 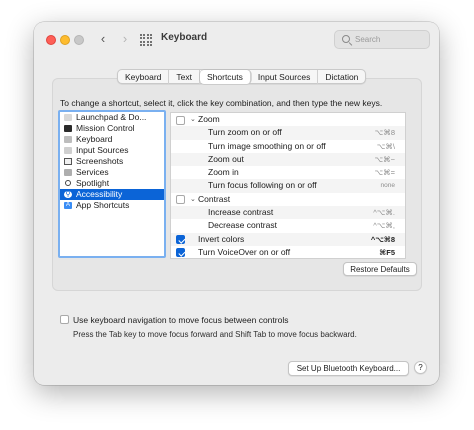 I want to click on tab-shortcuts: Shortcuts, so click(x=225, y=77).